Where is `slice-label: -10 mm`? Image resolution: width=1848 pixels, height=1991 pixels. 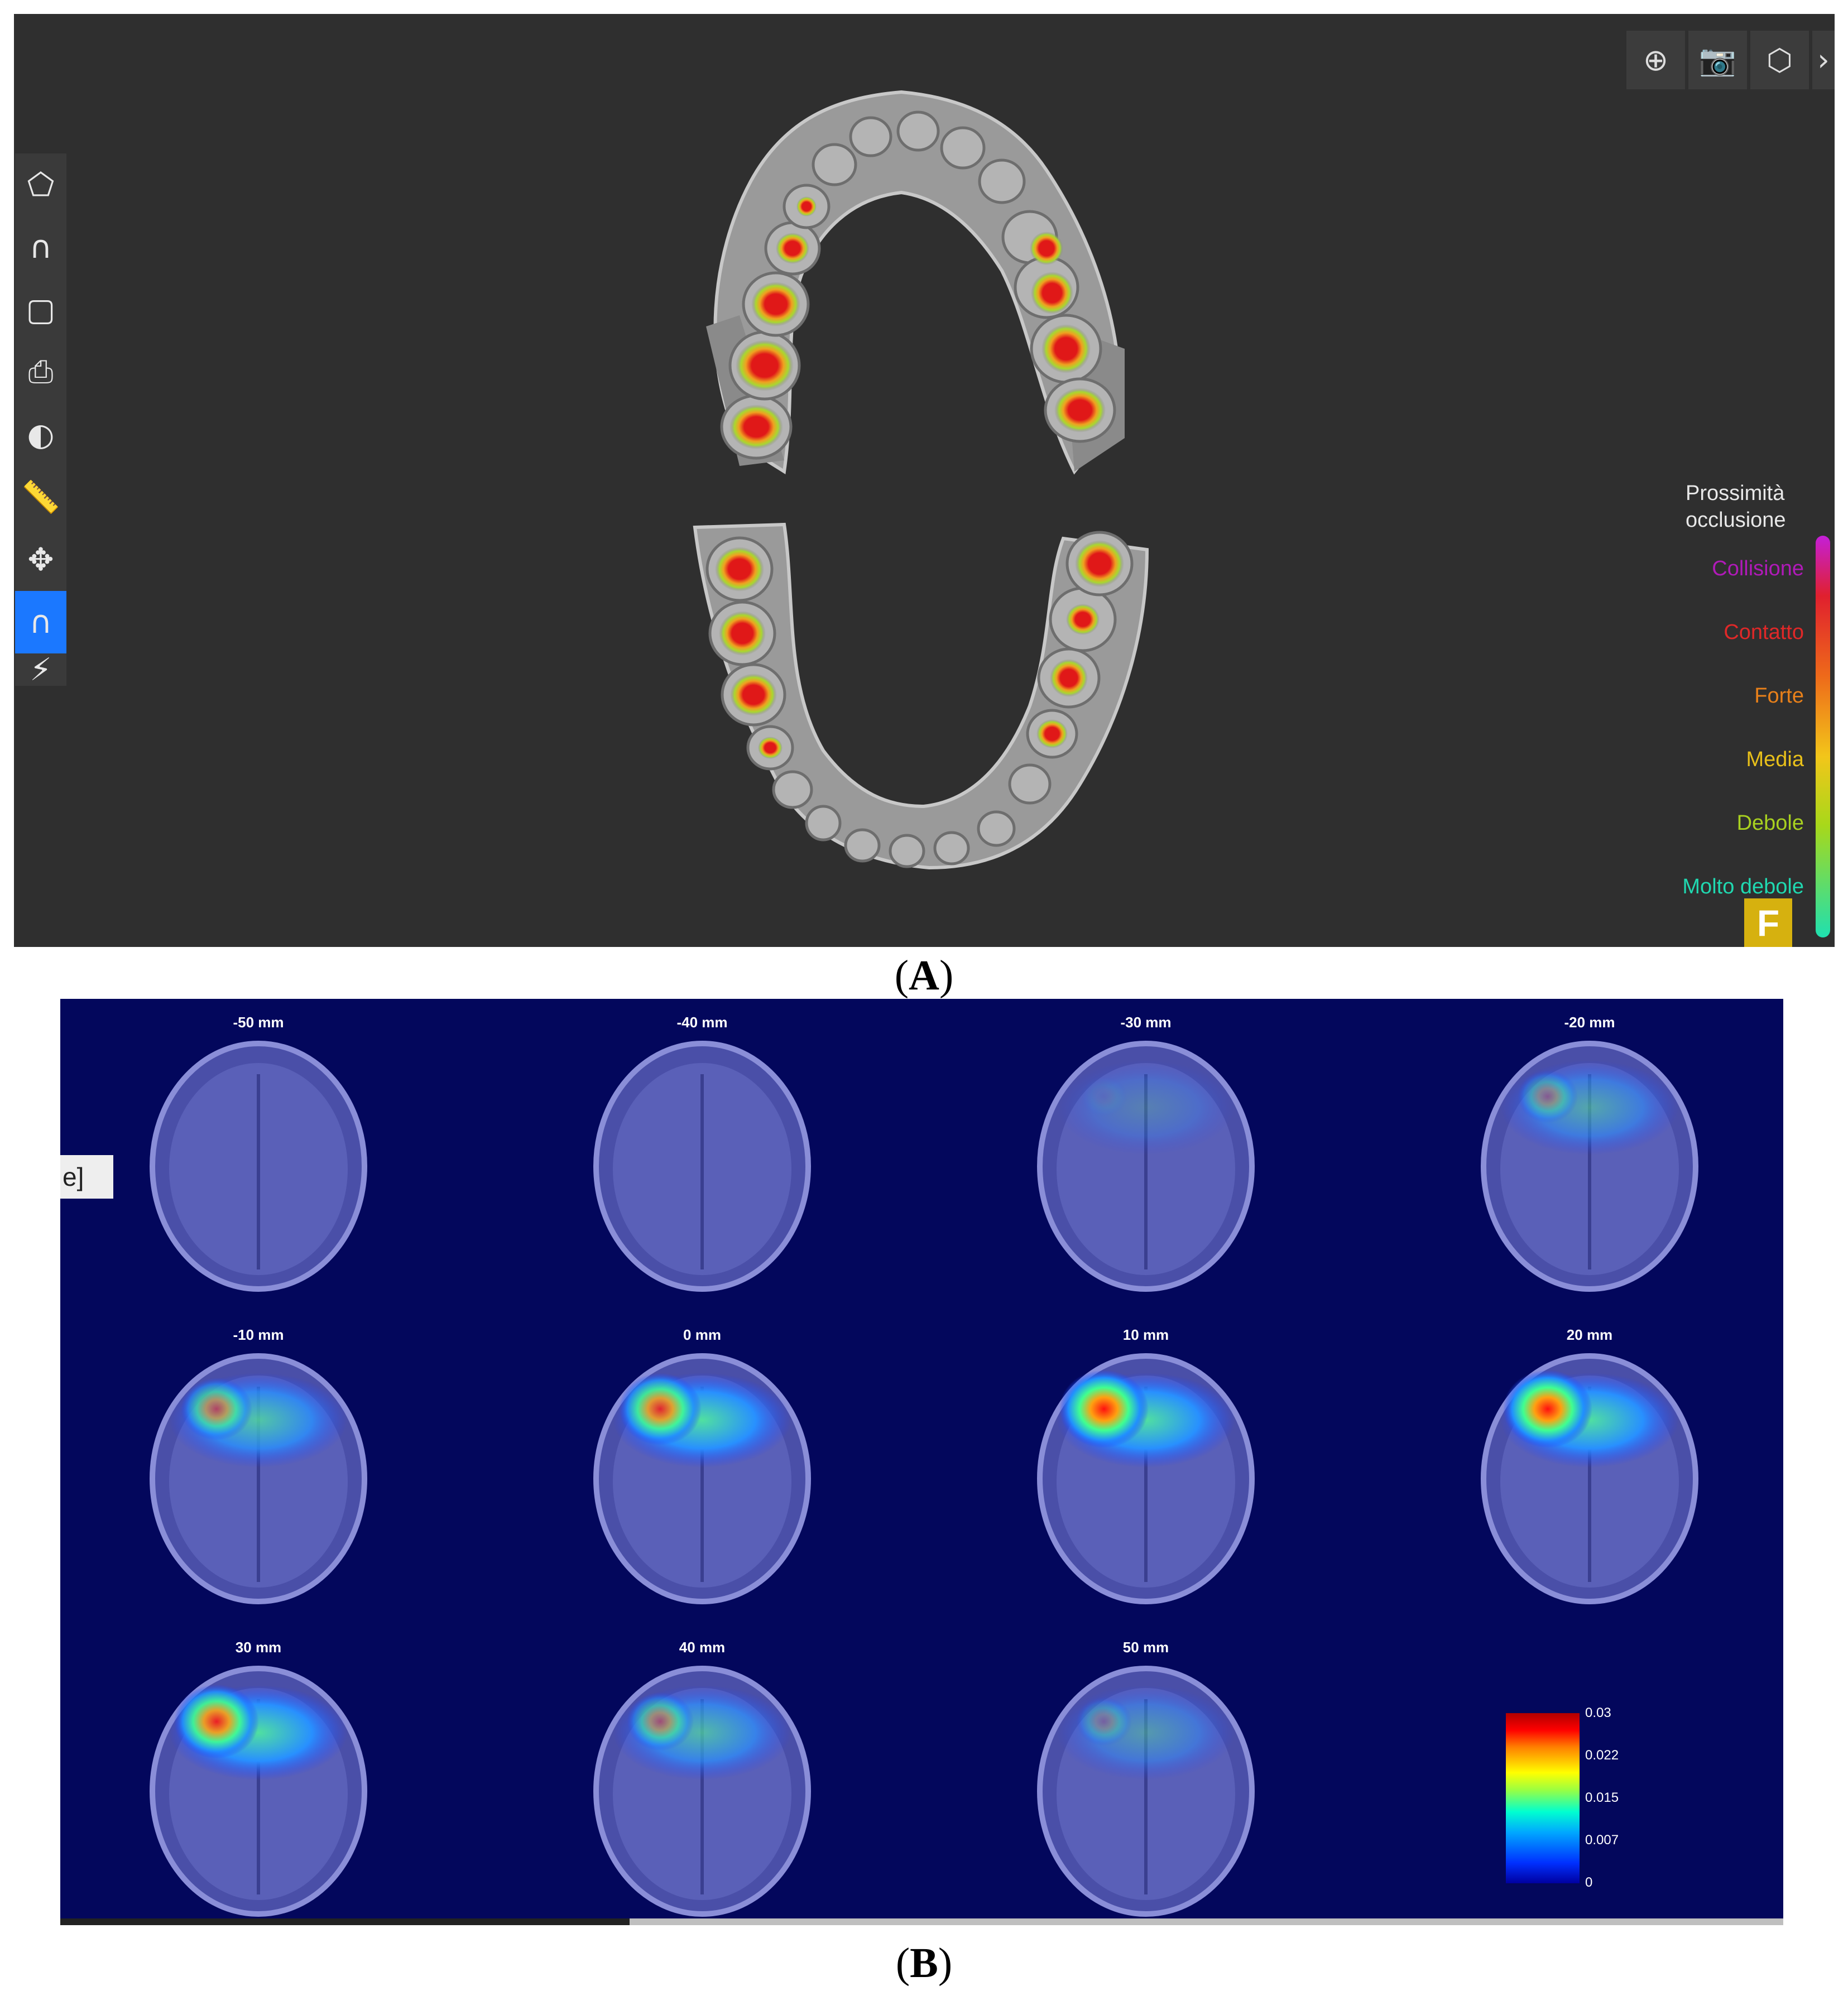
slice-label: -10 mm is located at coordinates (258, 1334).